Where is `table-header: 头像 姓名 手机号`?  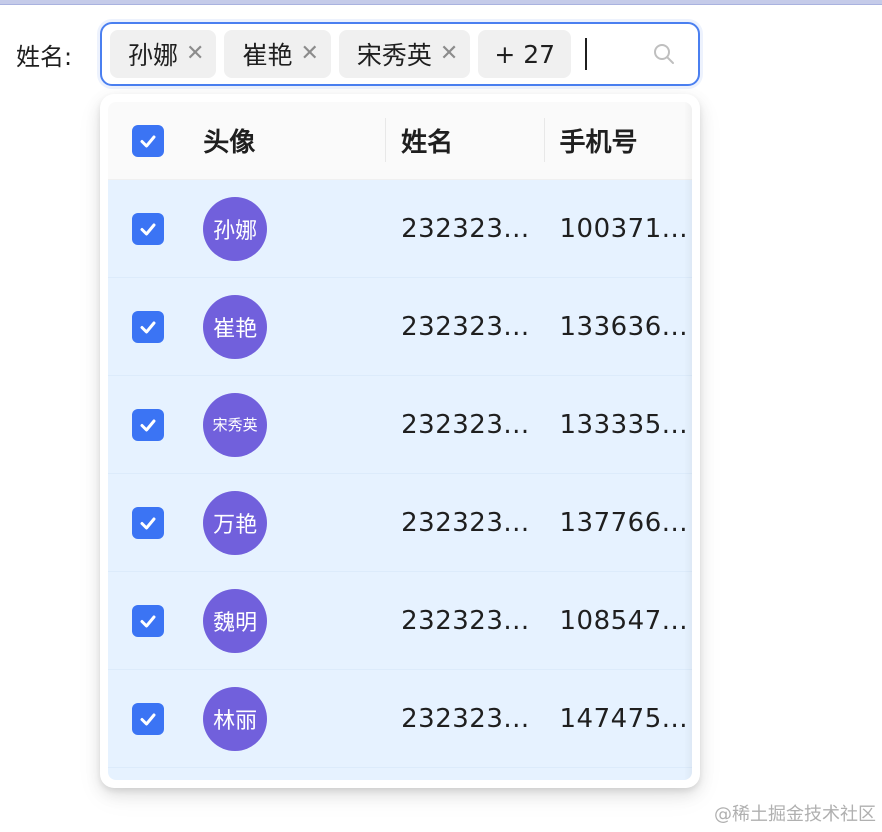 table-header: 头像 姓名 手机号 is located at coordinates (400, 141).